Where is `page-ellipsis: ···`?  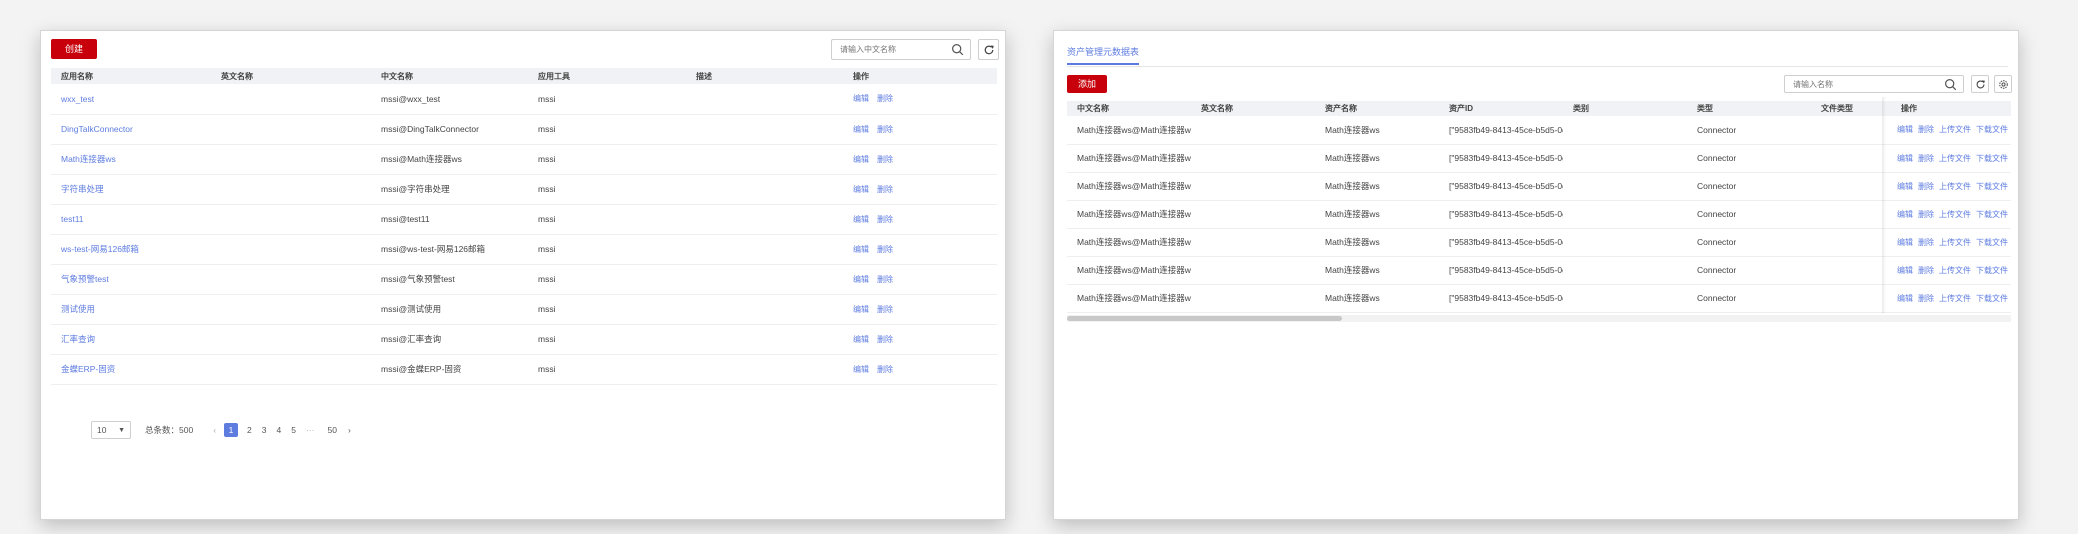 page-ellipsis: ··· is located at coordinates (310, 430).